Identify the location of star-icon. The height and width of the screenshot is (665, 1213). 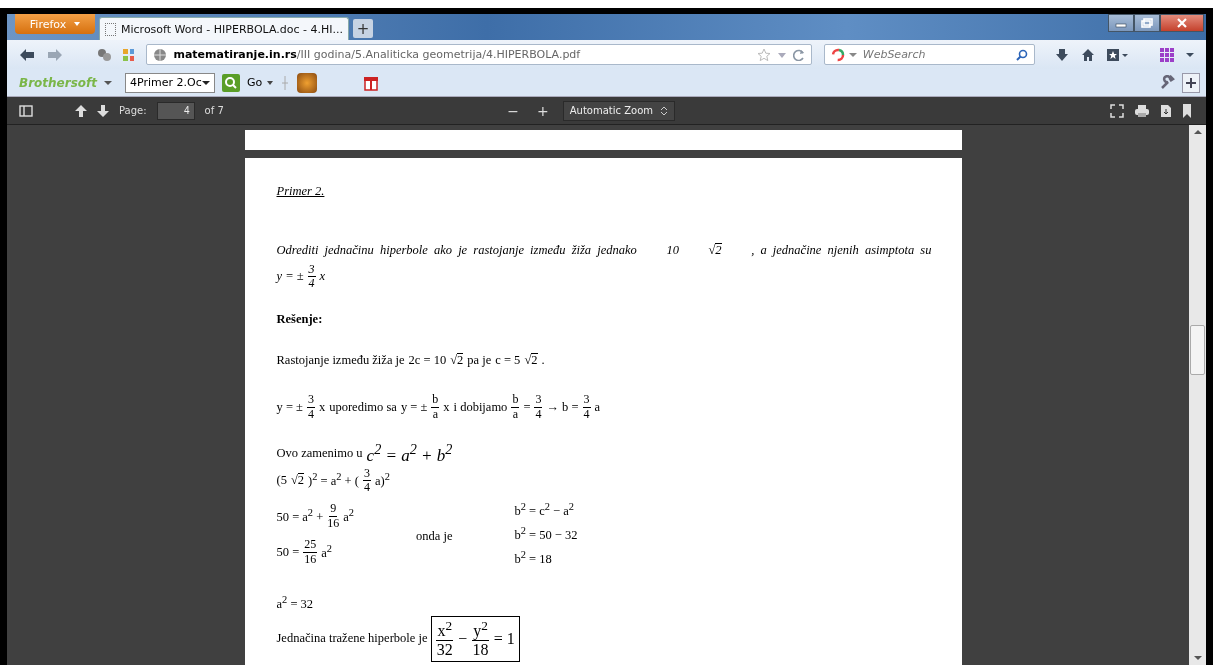
(763, 54).